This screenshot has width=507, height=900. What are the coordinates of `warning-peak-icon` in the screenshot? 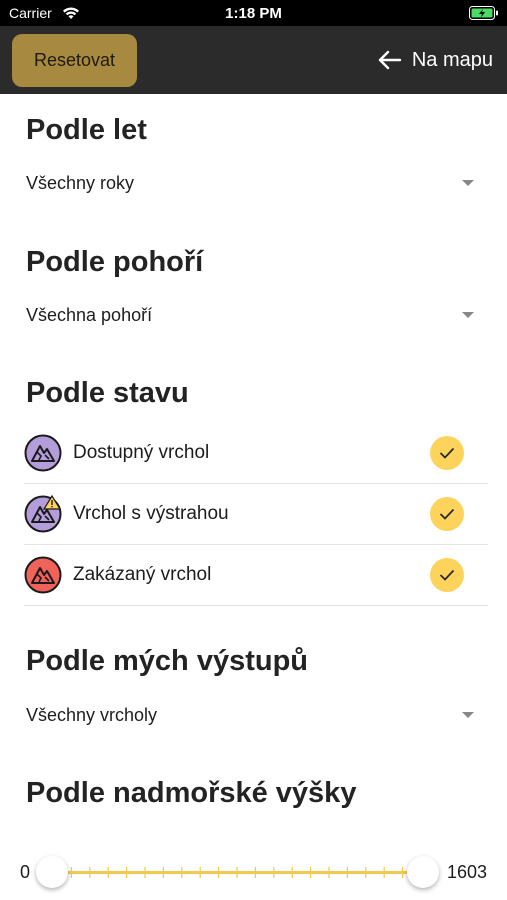 It's located at (43, 514).